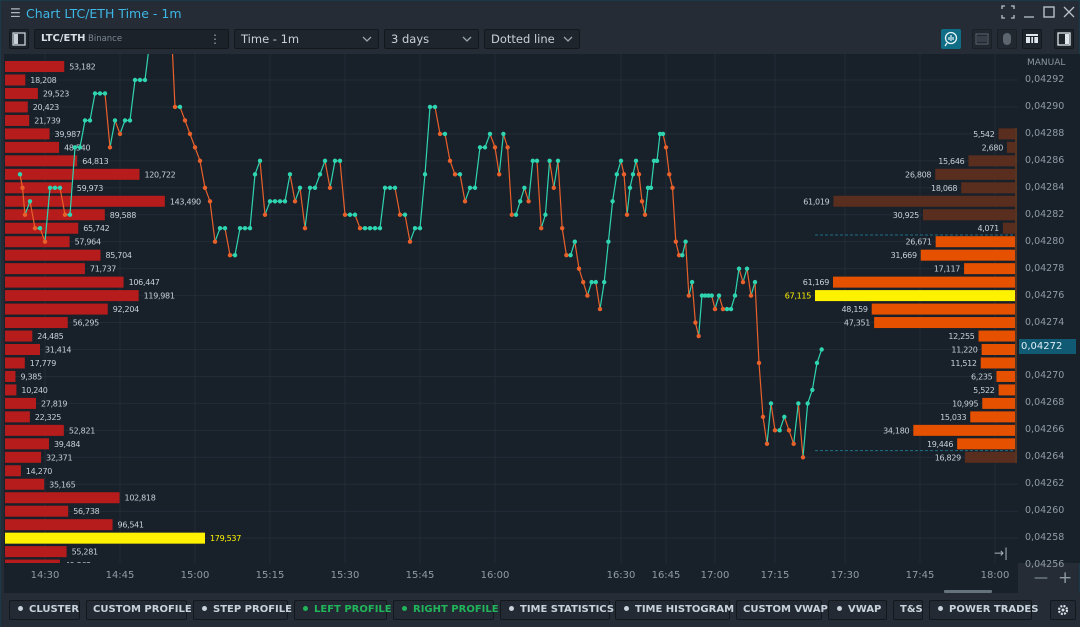 Image resolution: width=1080 pixels, height=627 pixels. I want to click on time-tick: 14:30, so click(45, 575).